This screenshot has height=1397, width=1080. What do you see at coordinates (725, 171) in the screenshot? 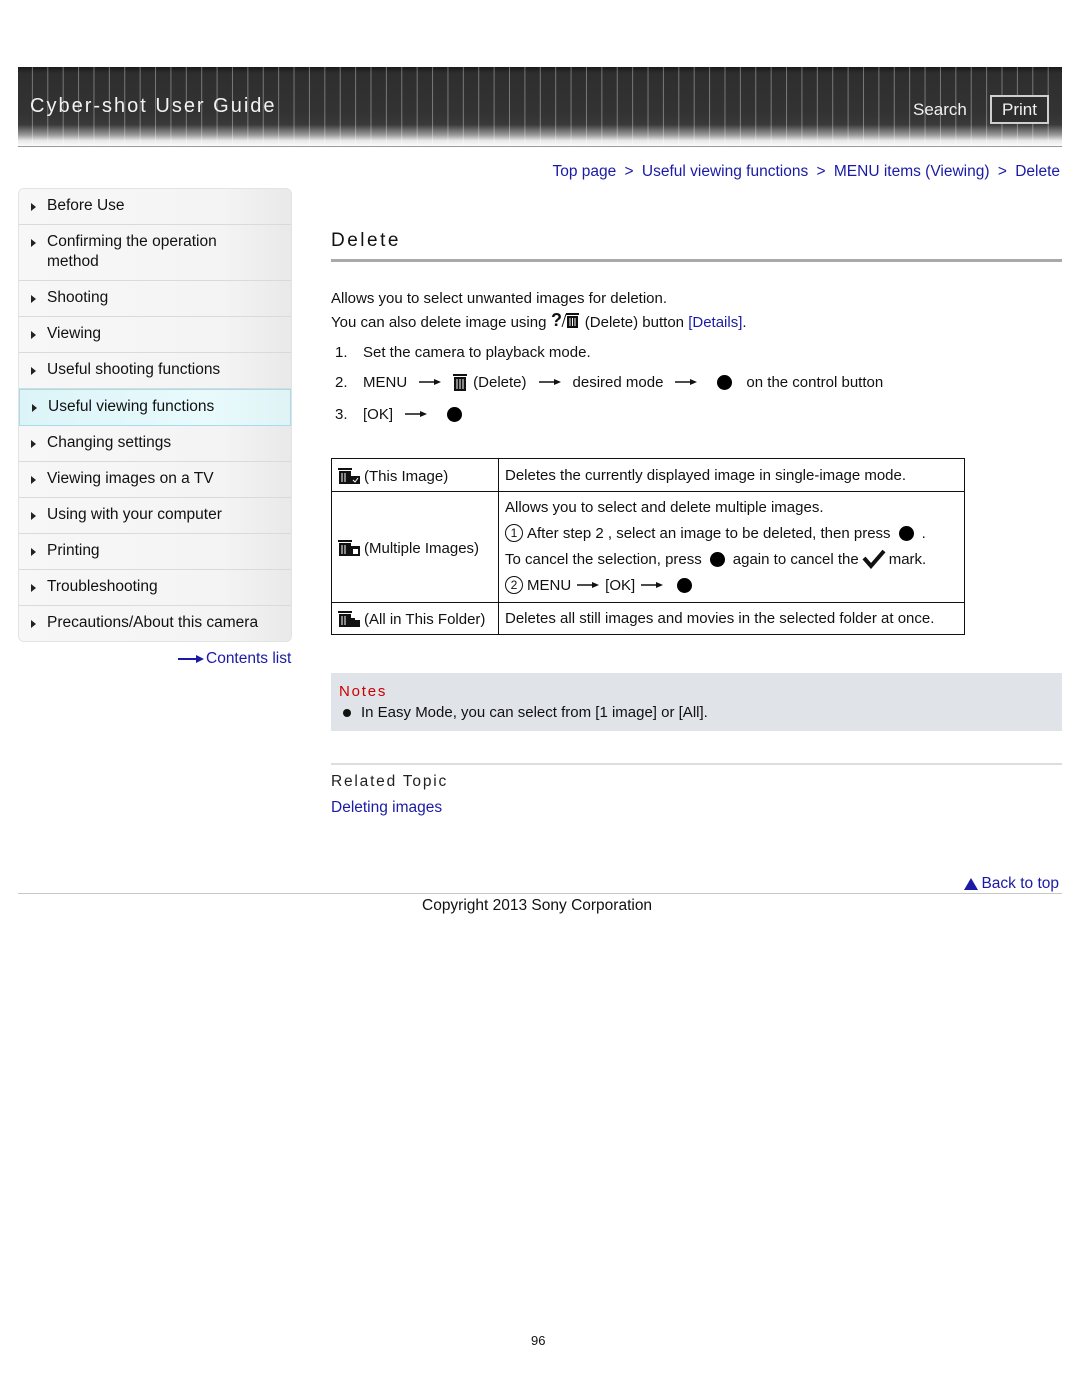
I see `breadcrumb-useful-viewing: Useful viewing functions` at bounding box center [725, 171].